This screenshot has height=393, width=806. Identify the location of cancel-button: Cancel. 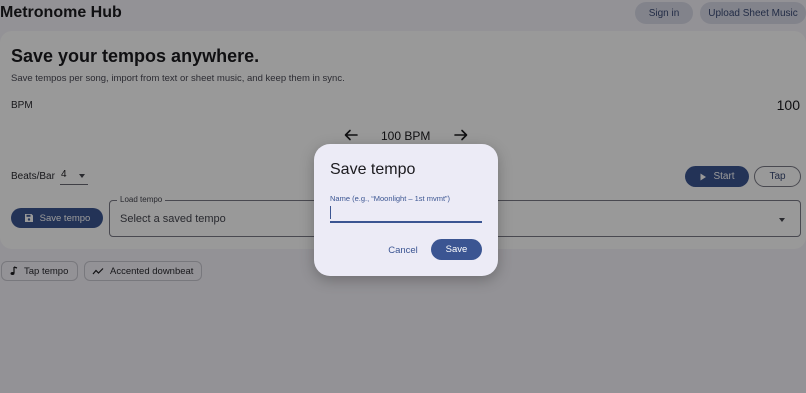
(403, 250).